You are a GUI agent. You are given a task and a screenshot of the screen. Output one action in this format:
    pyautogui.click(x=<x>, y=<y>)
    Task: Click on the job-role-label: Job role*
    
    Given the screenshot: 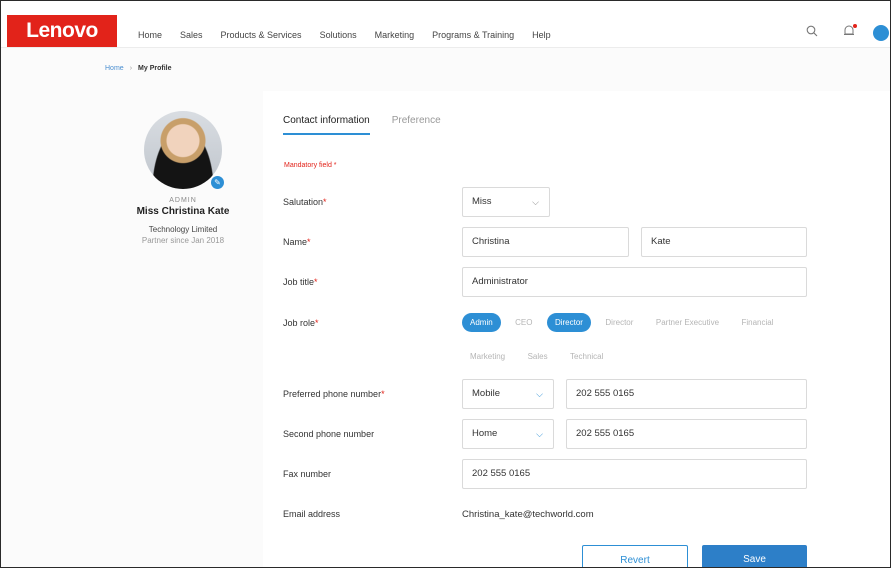 What is the action you would take?
    pyautogui.click(x=301, y=323)
    